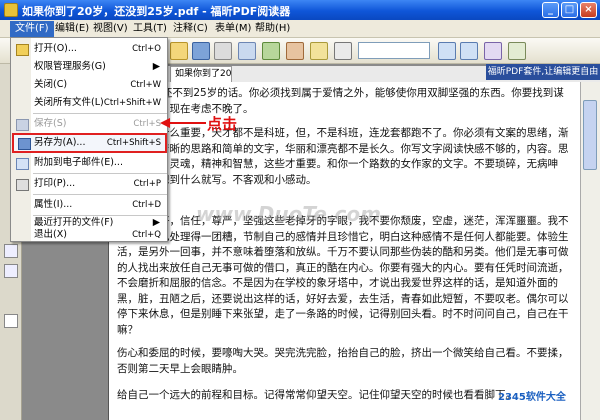 The width and height of the screenshot is (600, 420). Describe the element at coordinates (133, 143) in the screenshot. I see `menu-item-shortcut: Ctrl+Shift+S` at that location.